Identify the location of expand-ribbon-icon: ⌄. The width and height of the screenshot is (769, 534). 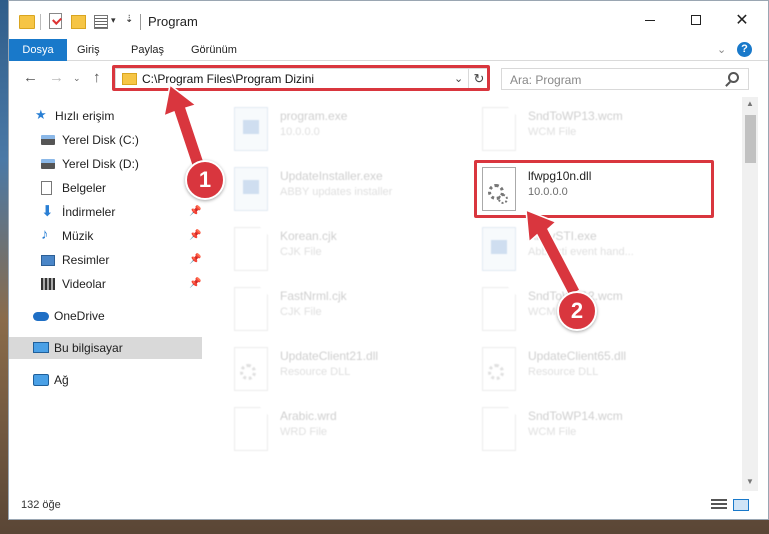
(721, 49).